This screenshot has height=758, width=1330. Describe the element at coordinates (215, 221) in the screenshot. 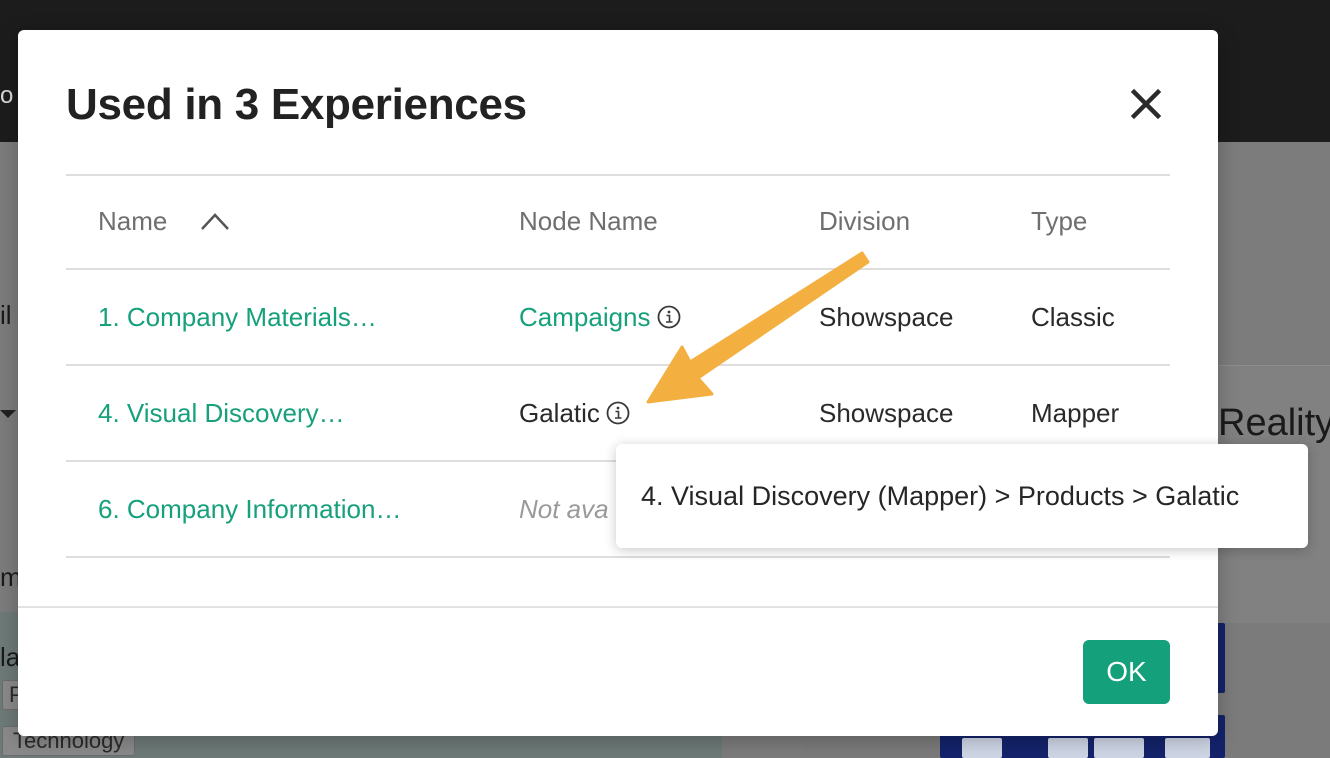

I see `chevron-up-icon` at that location.